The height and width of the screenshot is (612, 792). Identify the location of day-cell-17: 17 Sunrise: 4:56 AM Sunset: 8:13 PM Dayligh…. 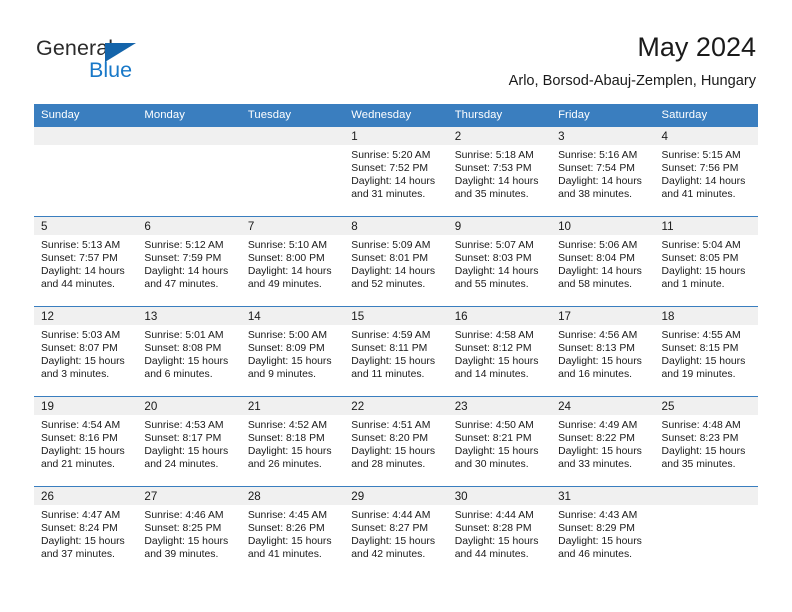
(603, 351).